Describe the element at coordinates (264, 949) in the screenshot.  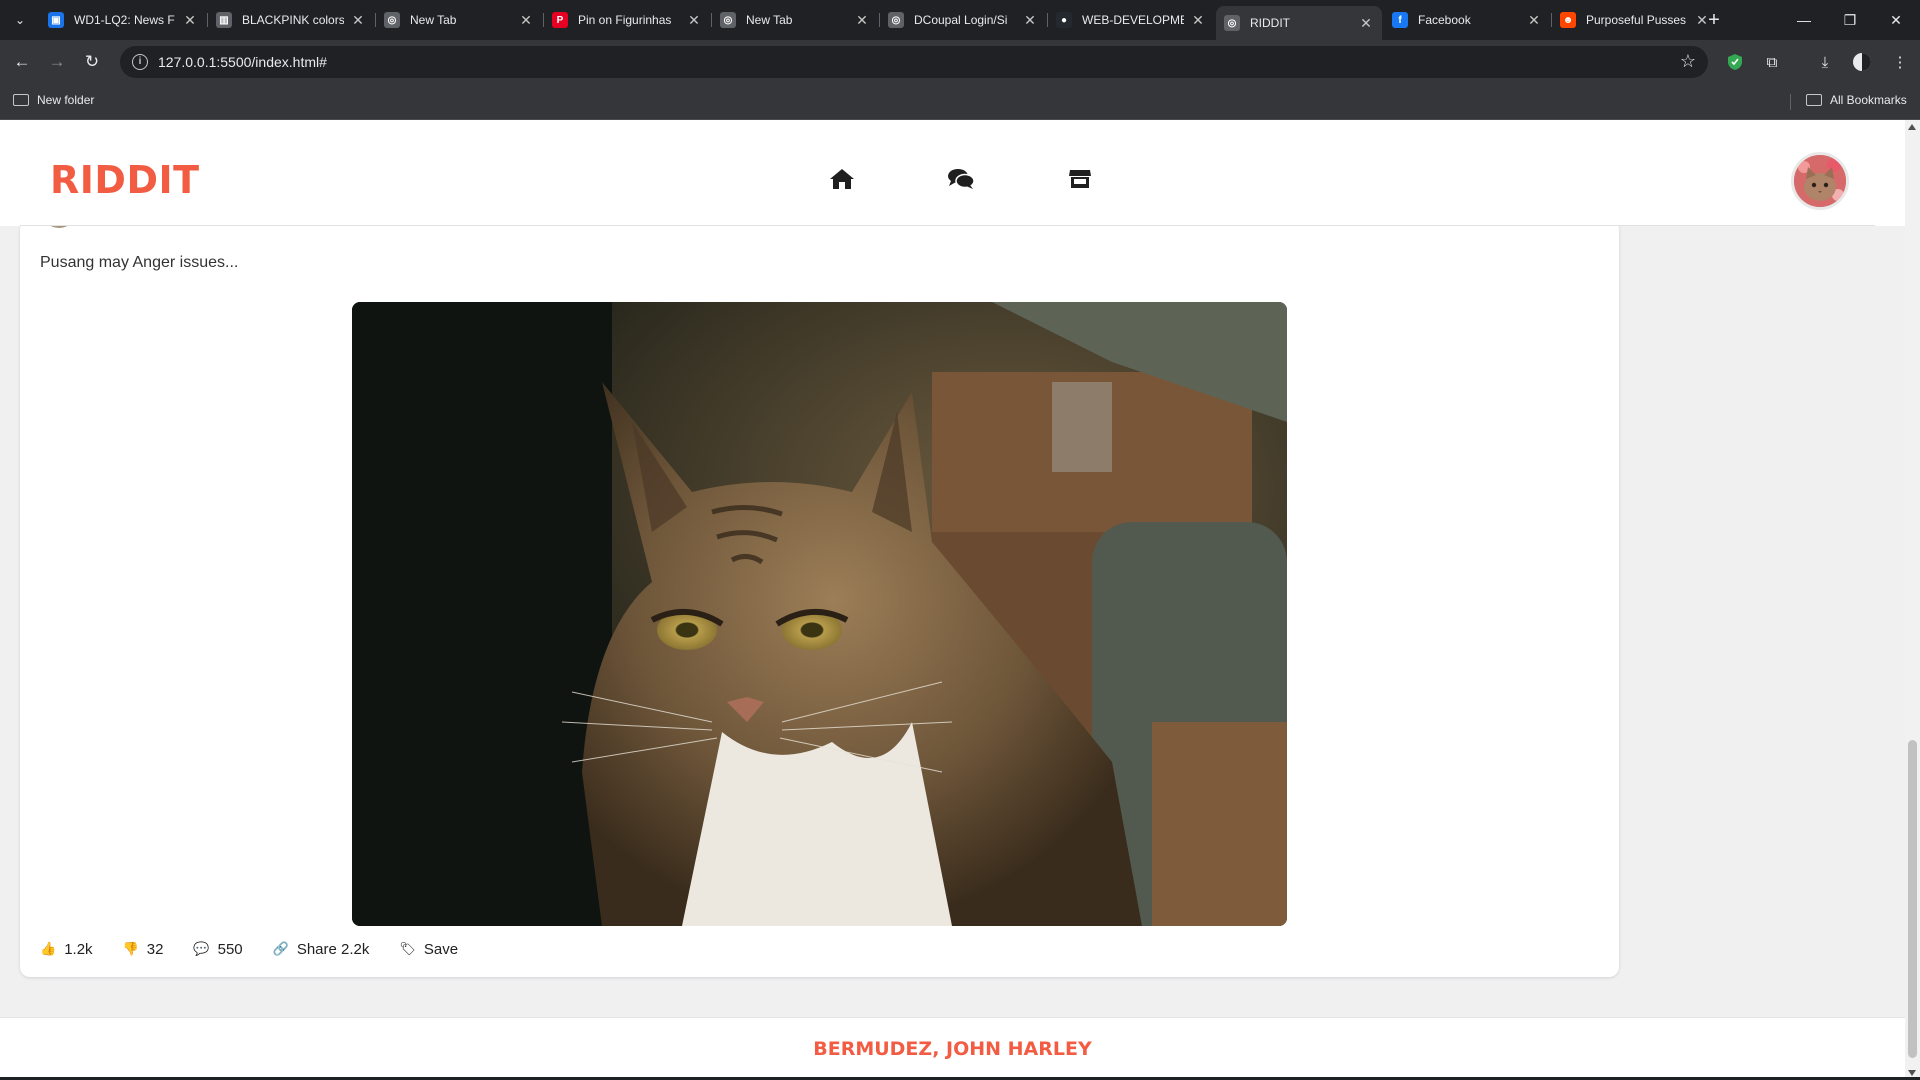
I see `post-actions: 👍 1.2k 👎 32 💬 550 🔗 Share 2.2k 🏷 Save` at that location.